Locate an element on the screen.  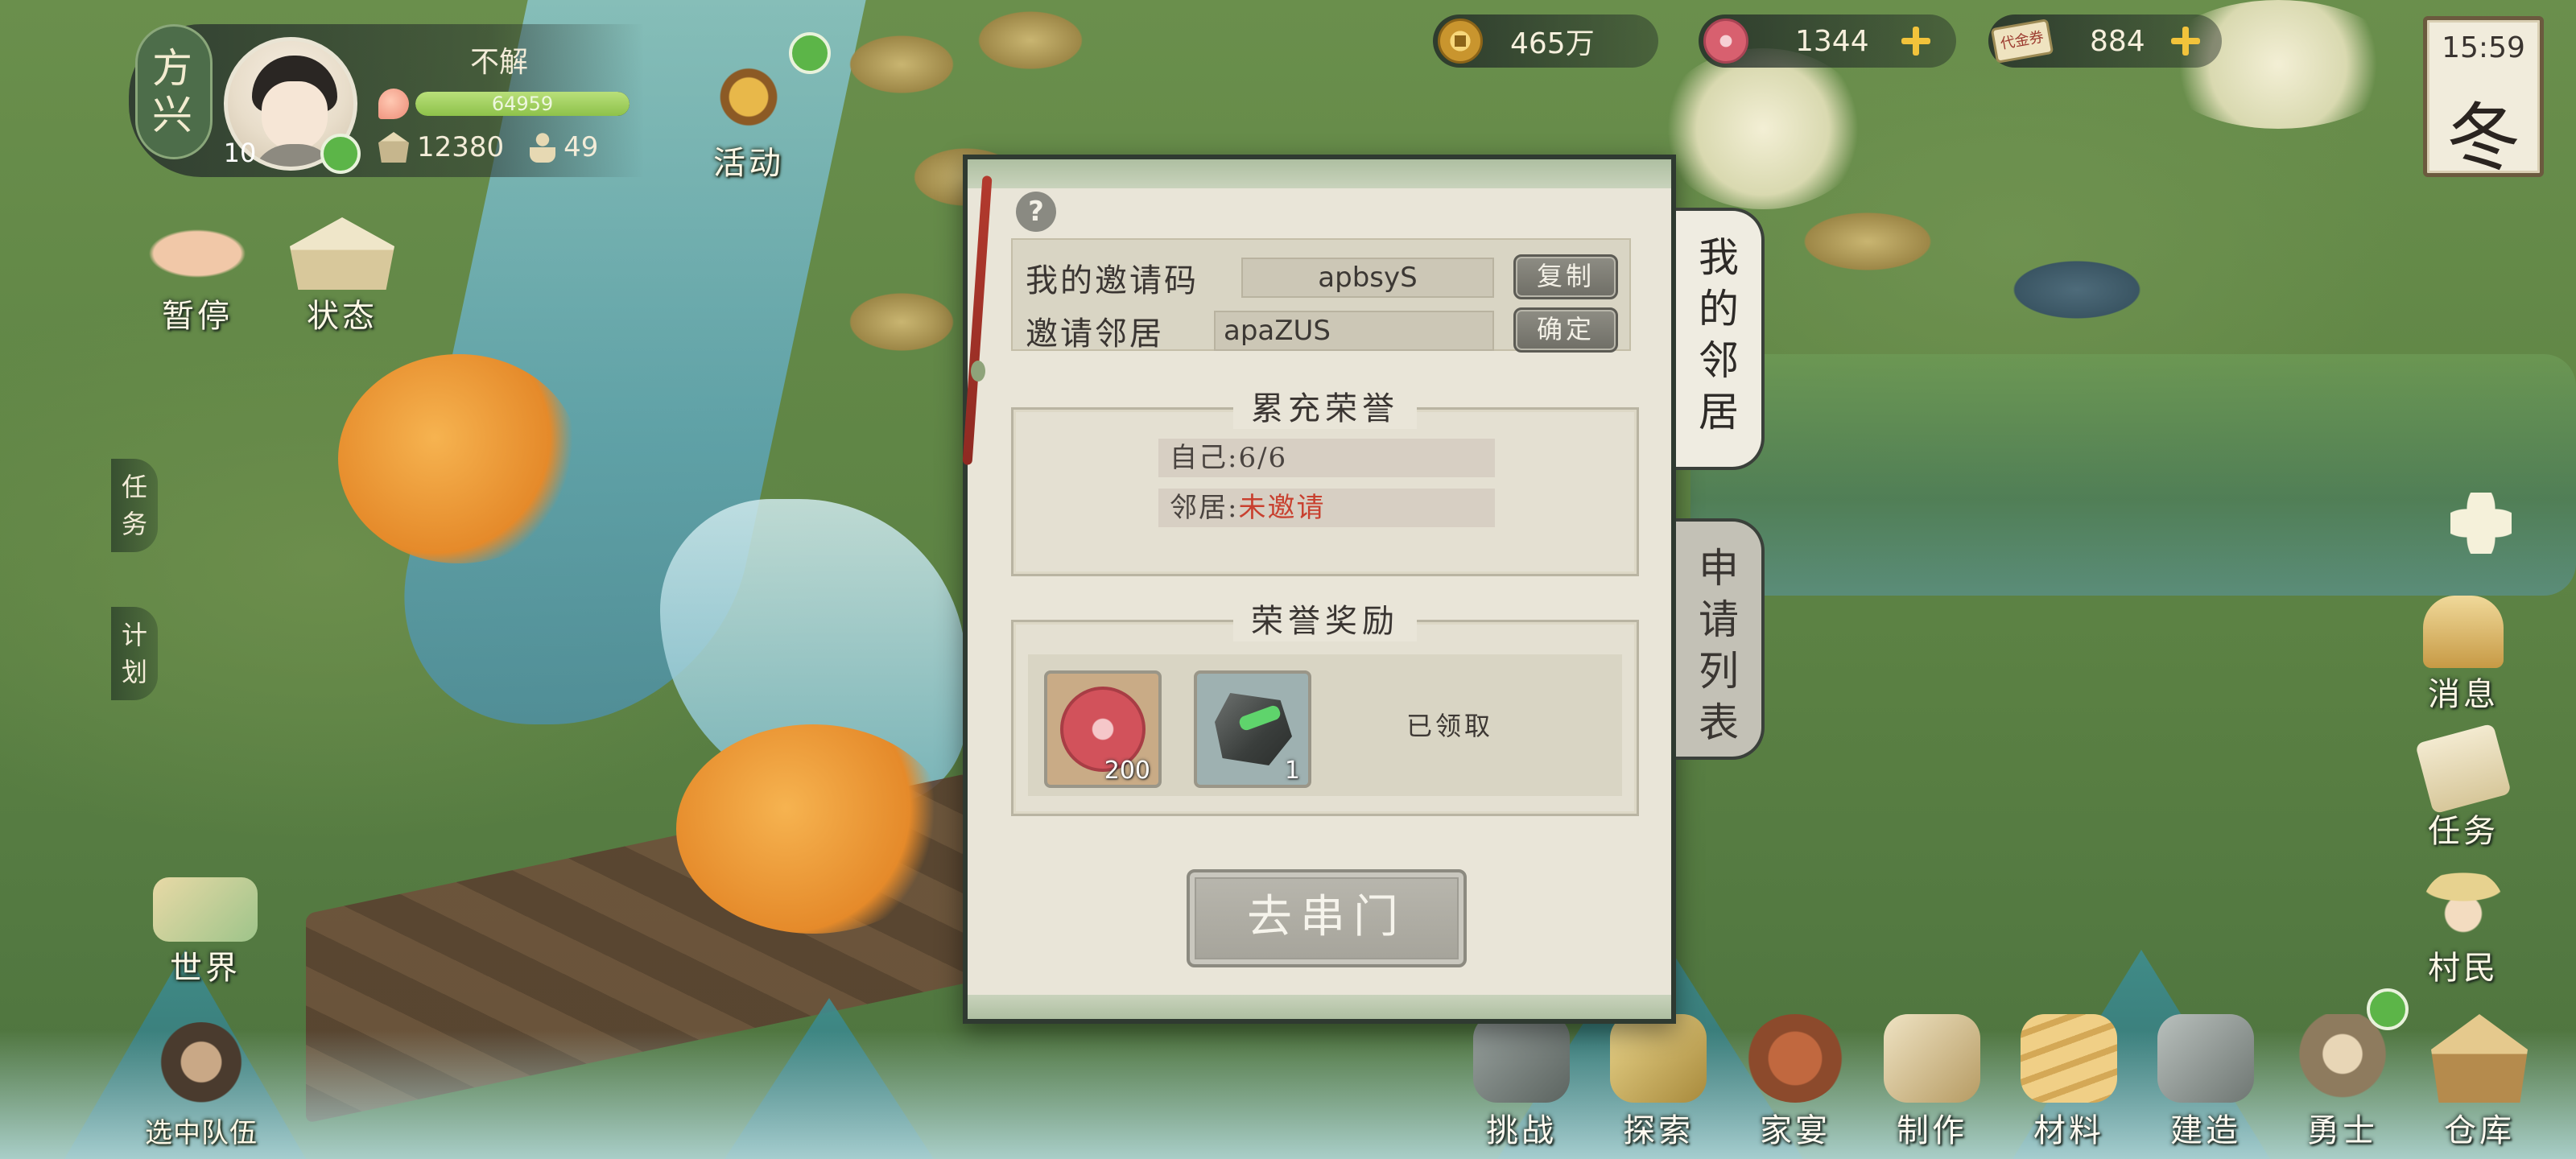
toolbar-craft: 制作 is located at coordinates (1932, 1082).